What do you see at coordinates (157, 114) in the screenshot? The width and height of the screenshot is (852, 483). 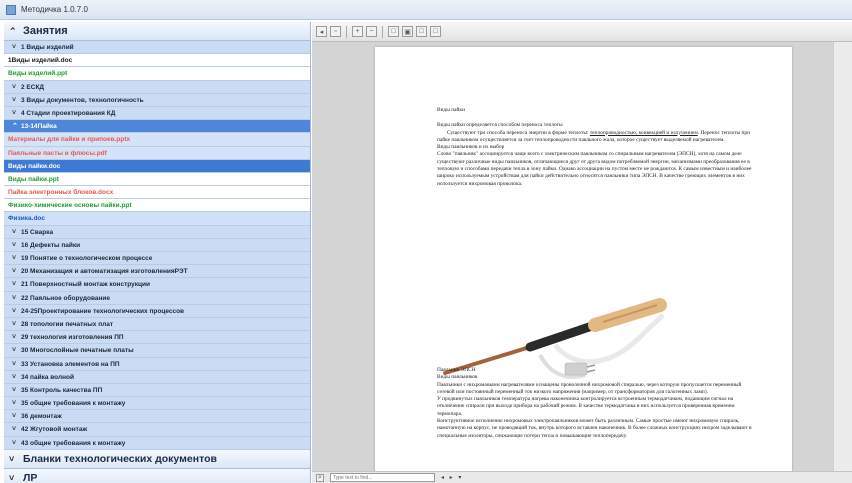 I see `tree-node: ˅ 4 Стадии проектирования КД` at bounding box center [157, 114].